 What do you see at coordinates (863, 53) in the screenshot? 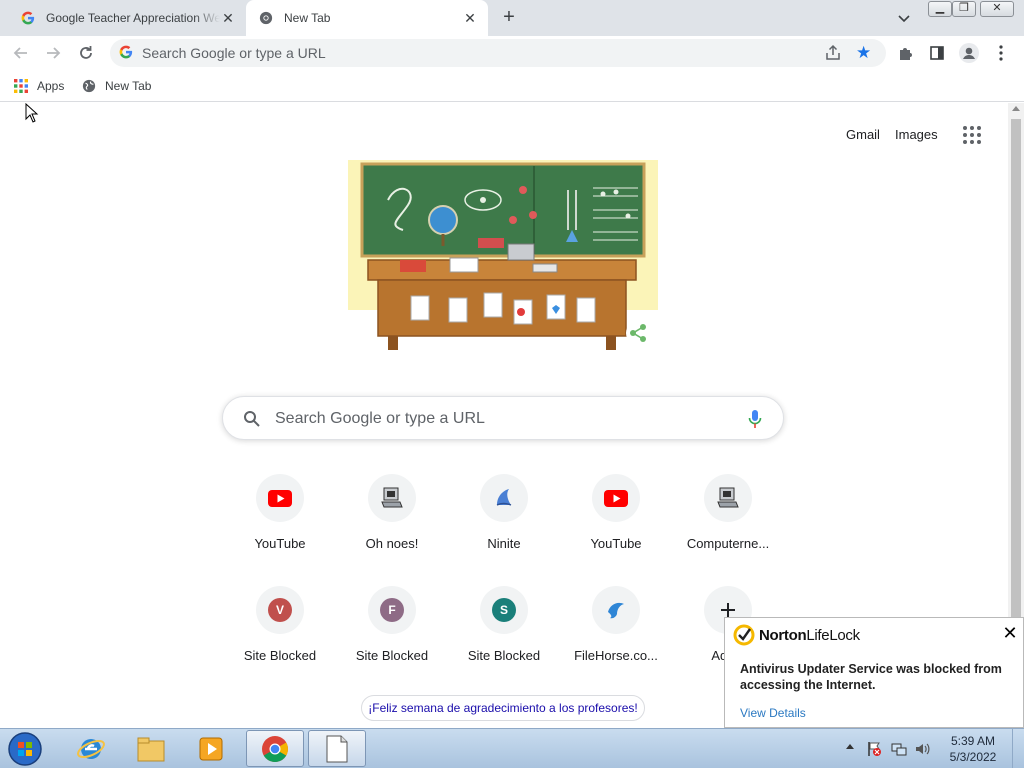
I see `bookmark-star-icon: ★` at bounding box center [863, 53].